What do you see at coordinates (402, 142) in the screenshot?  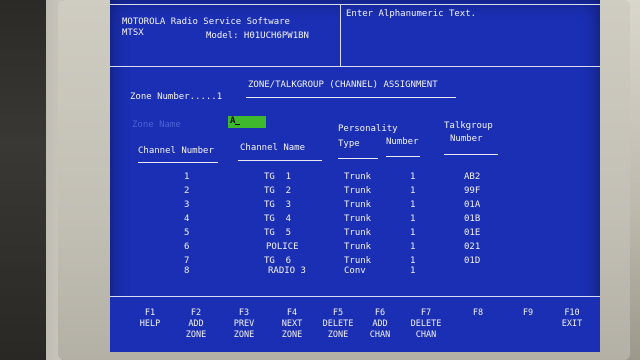 I see `col-number: Number` at bounding box center [402, 142].